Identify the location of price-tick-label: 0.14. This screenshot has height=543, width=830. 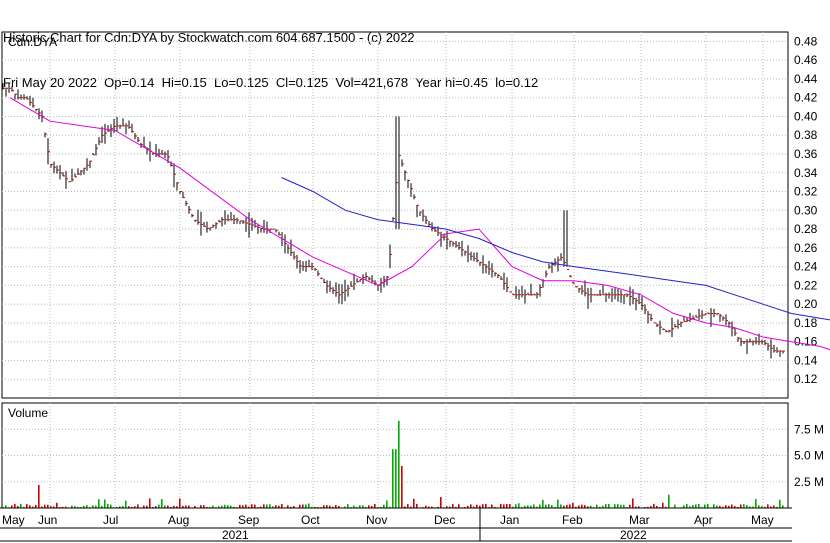
(806, 360).